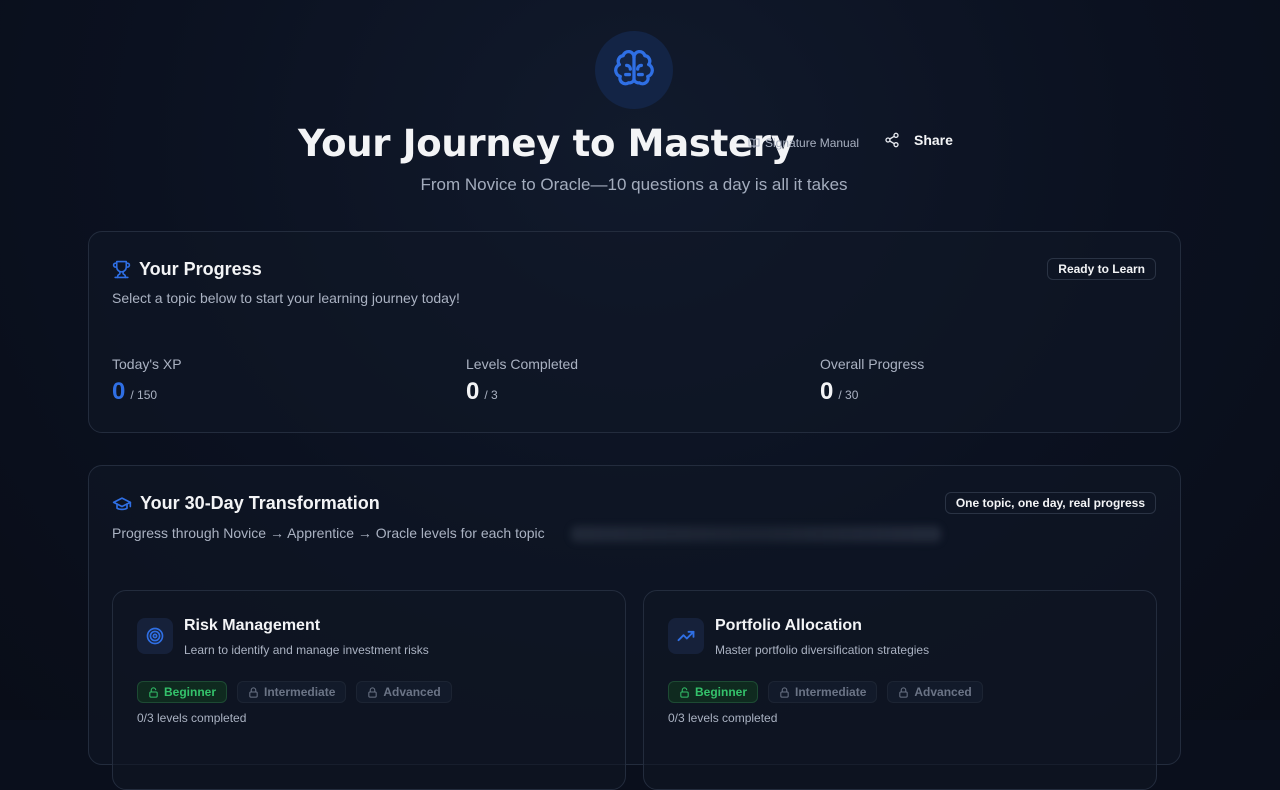  What do you see at coordinates (1050, 503) in the screenshot?
I see `tagline-badge: One topic, one day, real progress` at bounding box center [1050, 503].